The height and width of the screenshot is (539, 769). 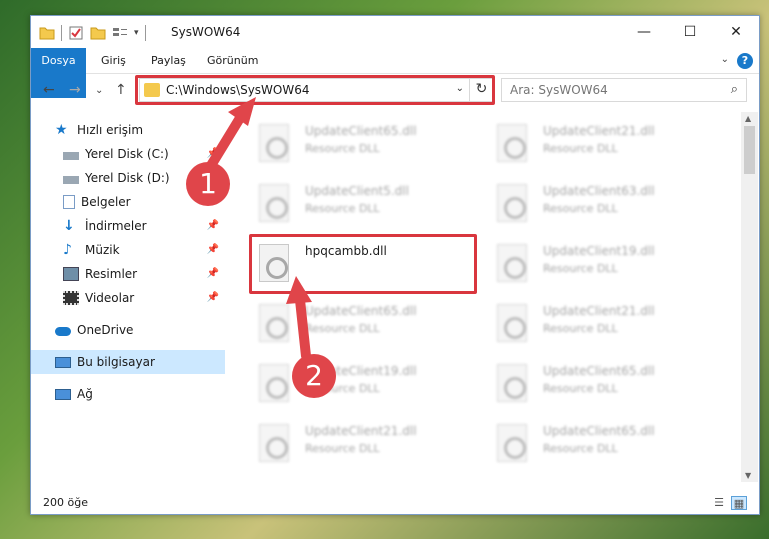 I want to click on tab-view: Görünüm, so click(x=232, y=61).